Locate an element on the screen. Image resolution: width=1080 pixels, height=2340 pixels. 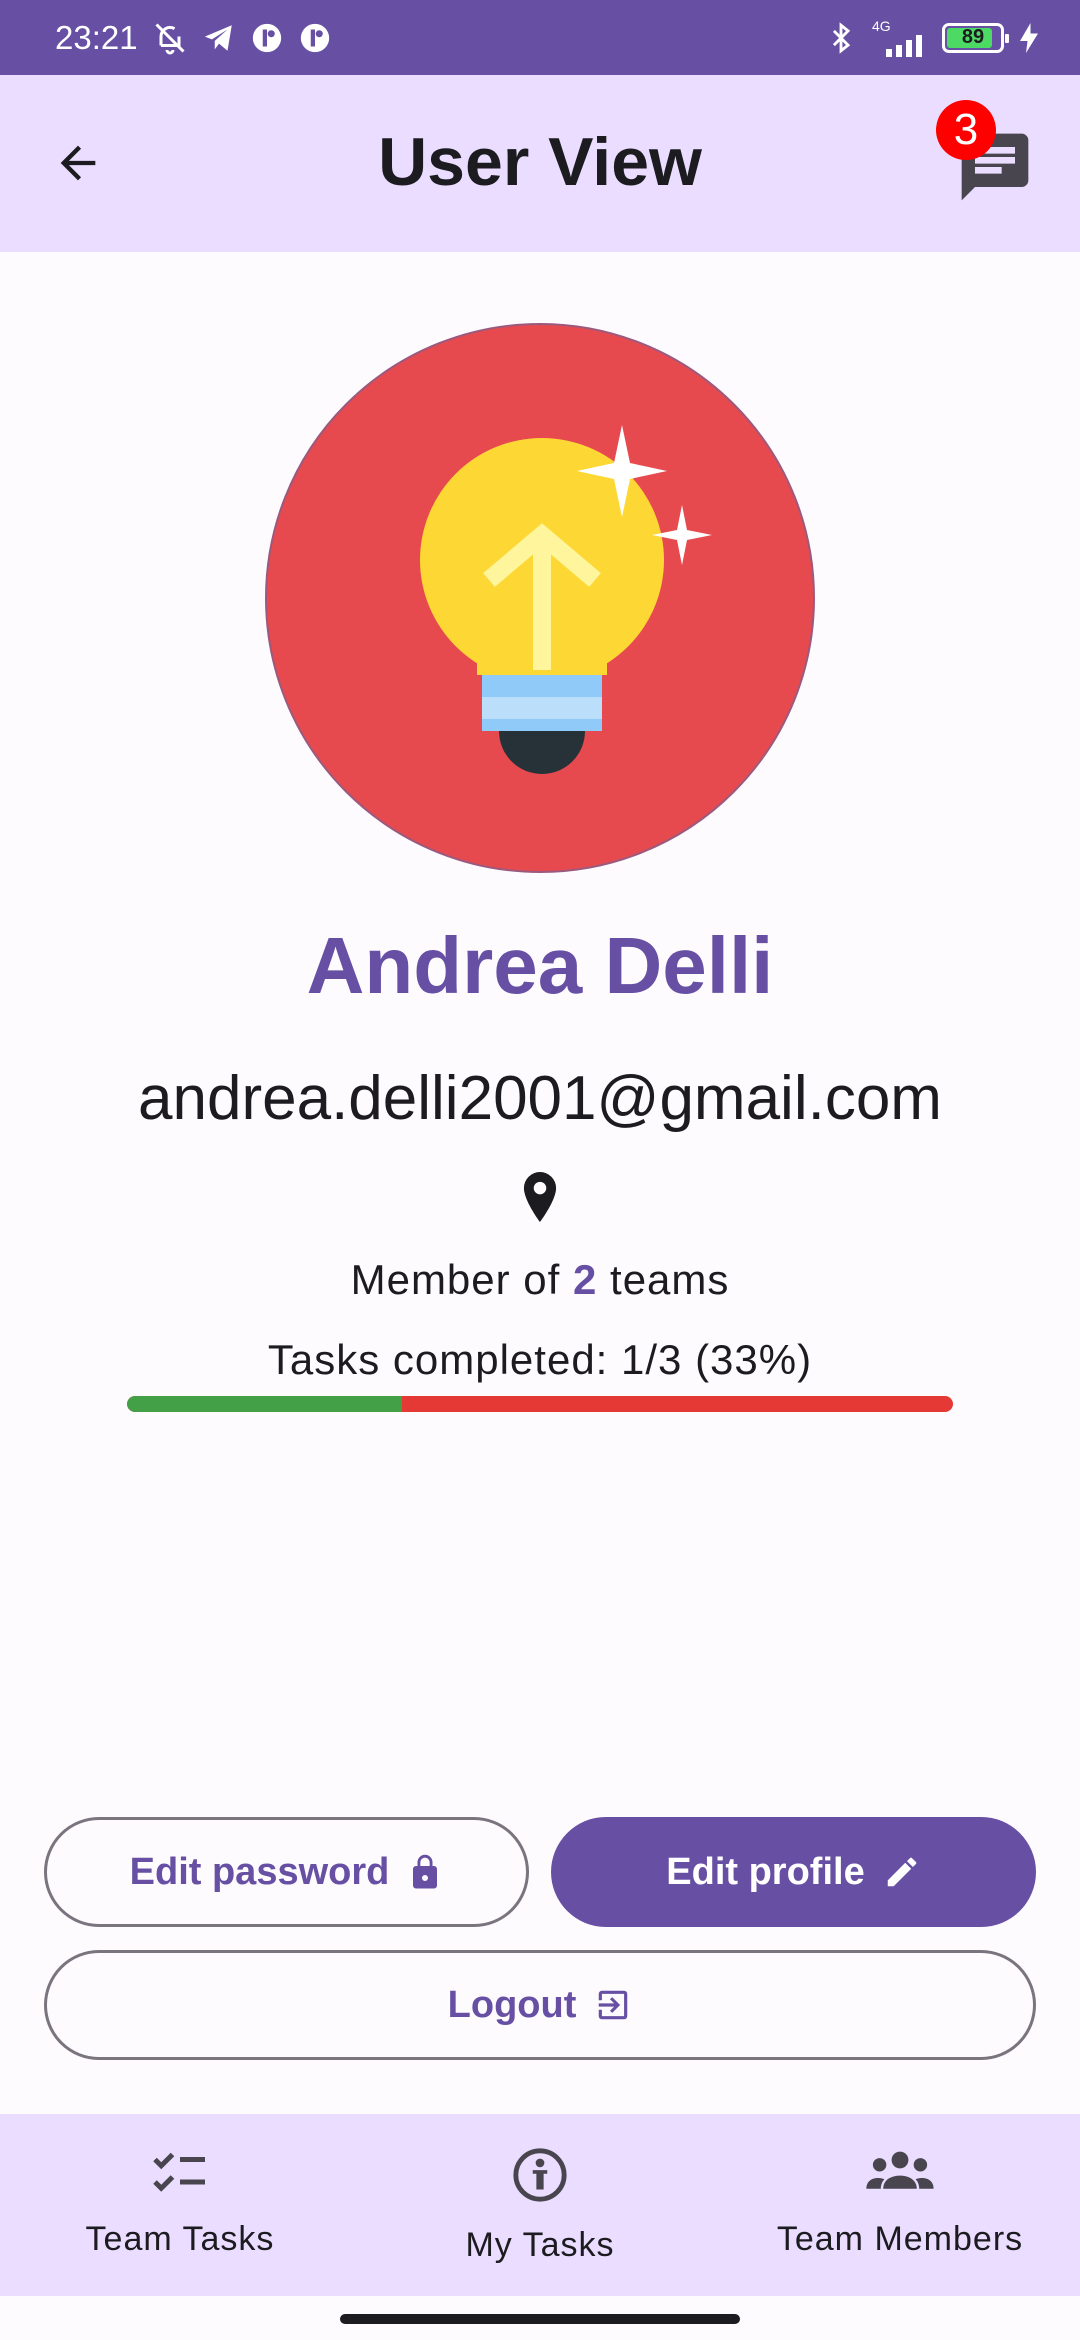
user-name: Andrea Delli is located at coordinates (540, 965).